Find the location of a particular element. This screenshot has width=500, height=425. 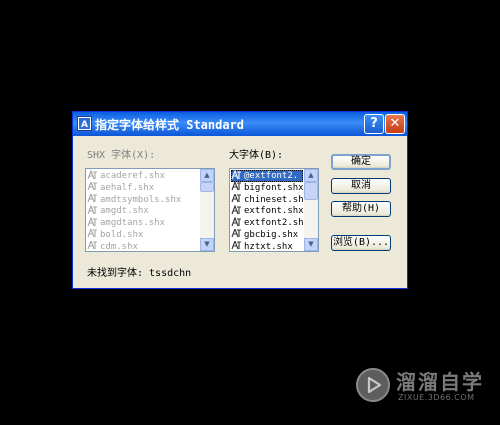

list-item-label: amdtsymbols.shx is located at coordinates (141, 199).